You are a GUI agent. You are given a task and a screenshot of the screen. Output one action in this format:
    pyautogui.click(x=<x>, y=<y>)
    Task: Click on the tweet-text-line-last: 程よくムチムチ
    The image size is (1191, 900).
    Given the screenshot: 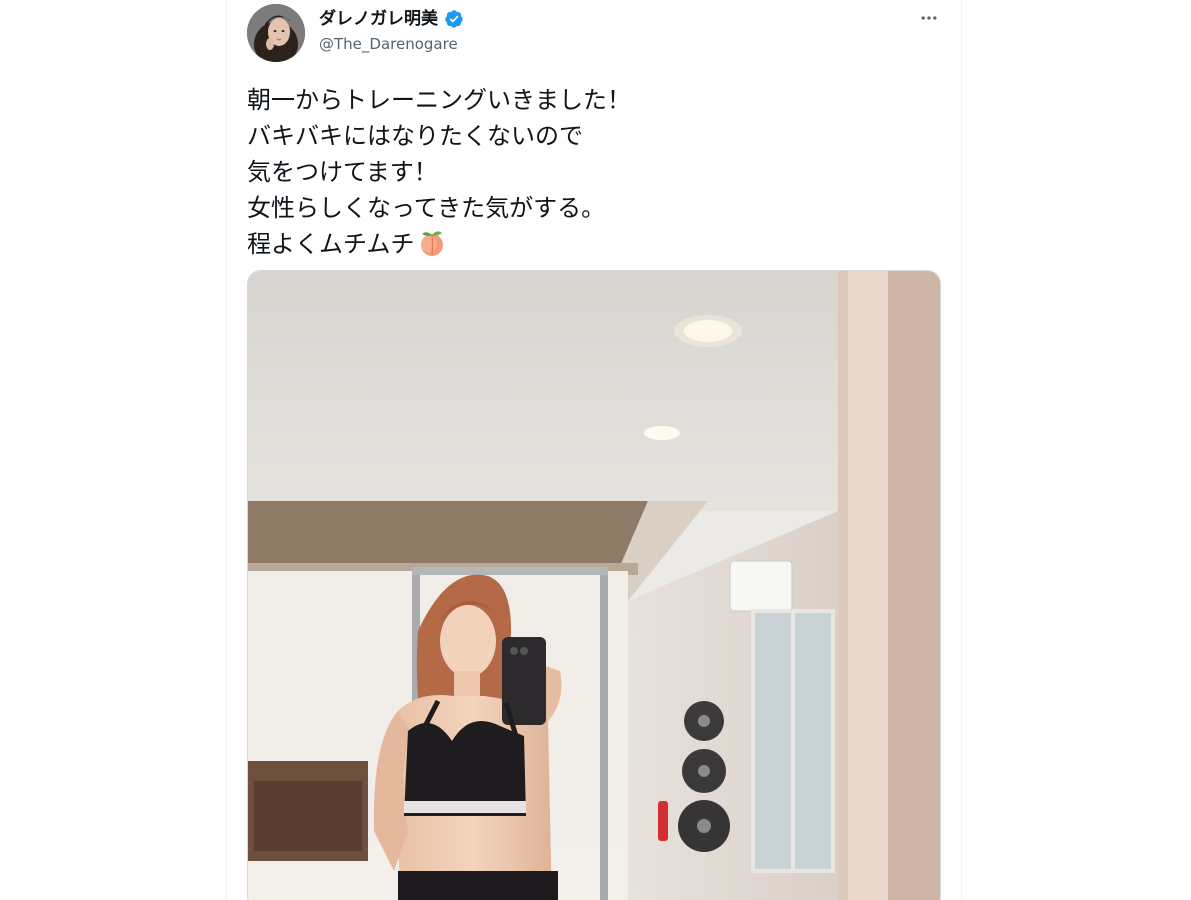 What is the action you would take?
    pyautogui.click(x=587, y=244)
    